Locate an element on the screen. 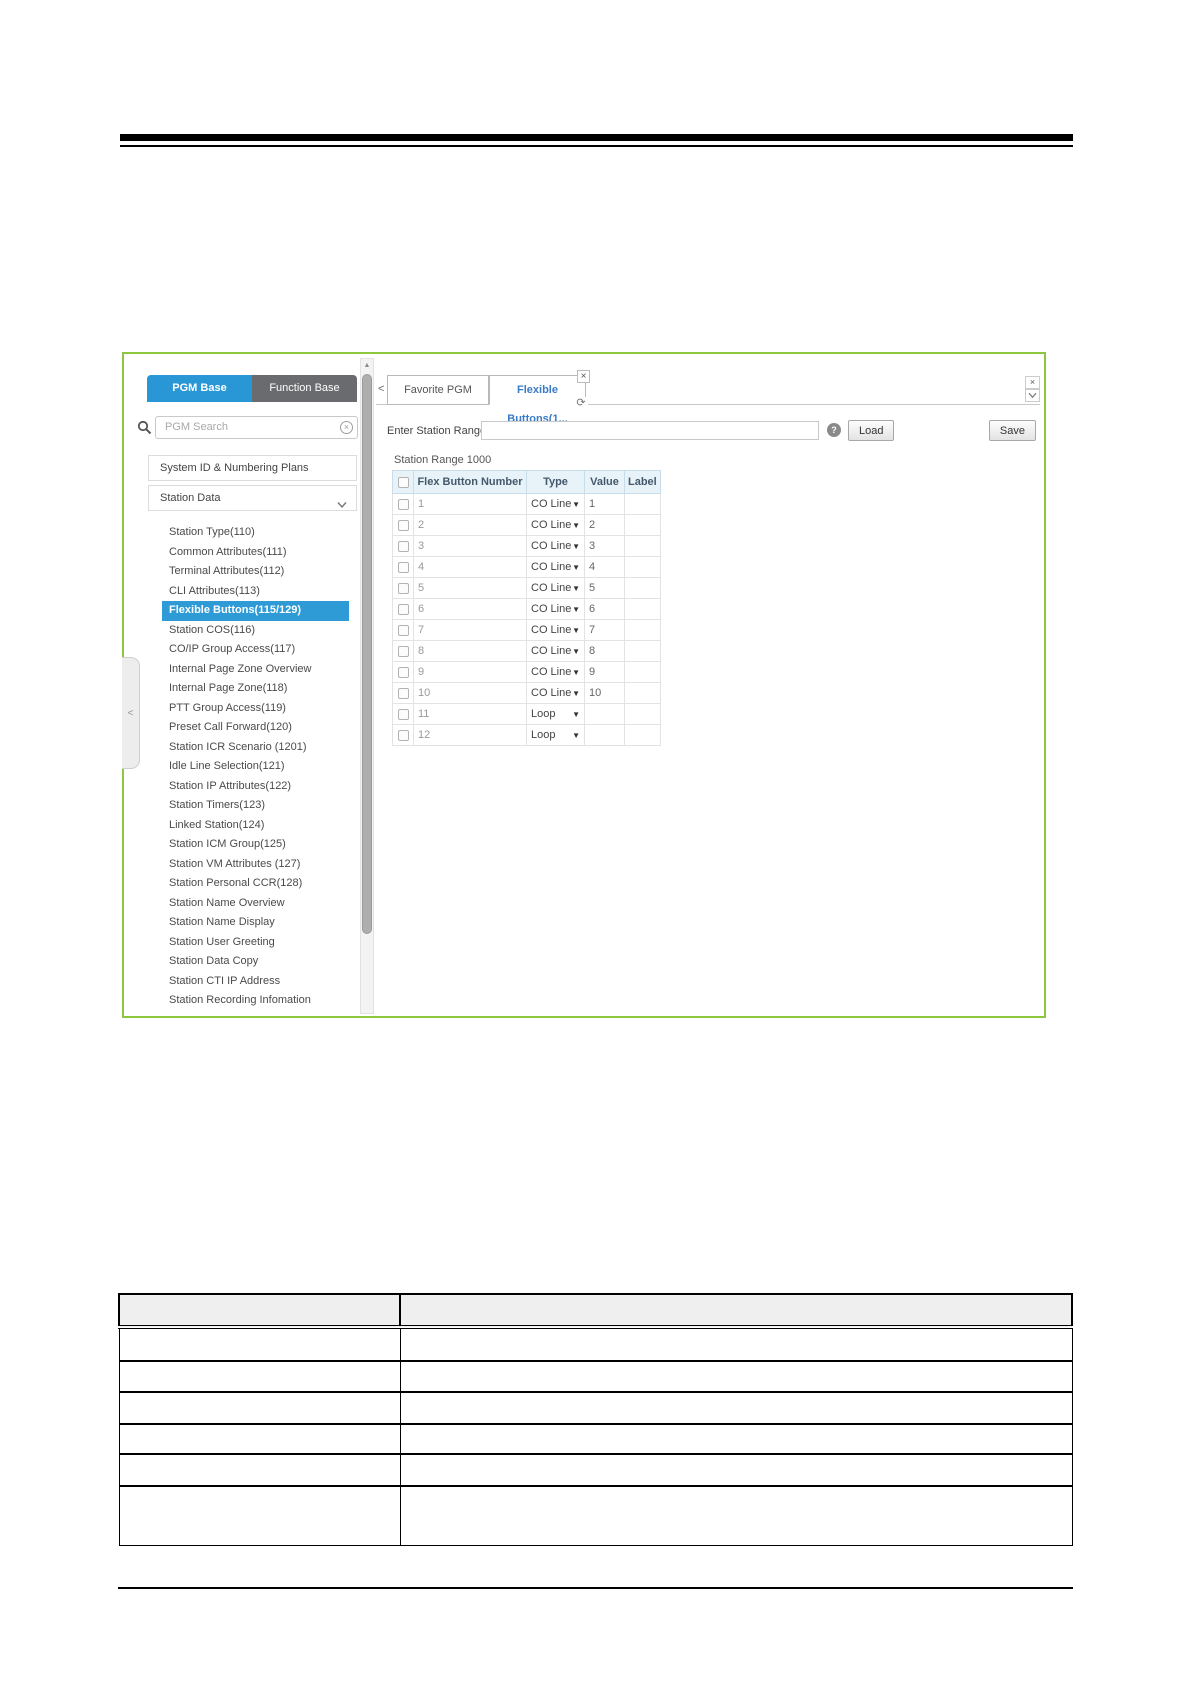  tab-flexible-buttons: Flexible Buttons(1... × ⟳ is located at coordinates (539, 397).